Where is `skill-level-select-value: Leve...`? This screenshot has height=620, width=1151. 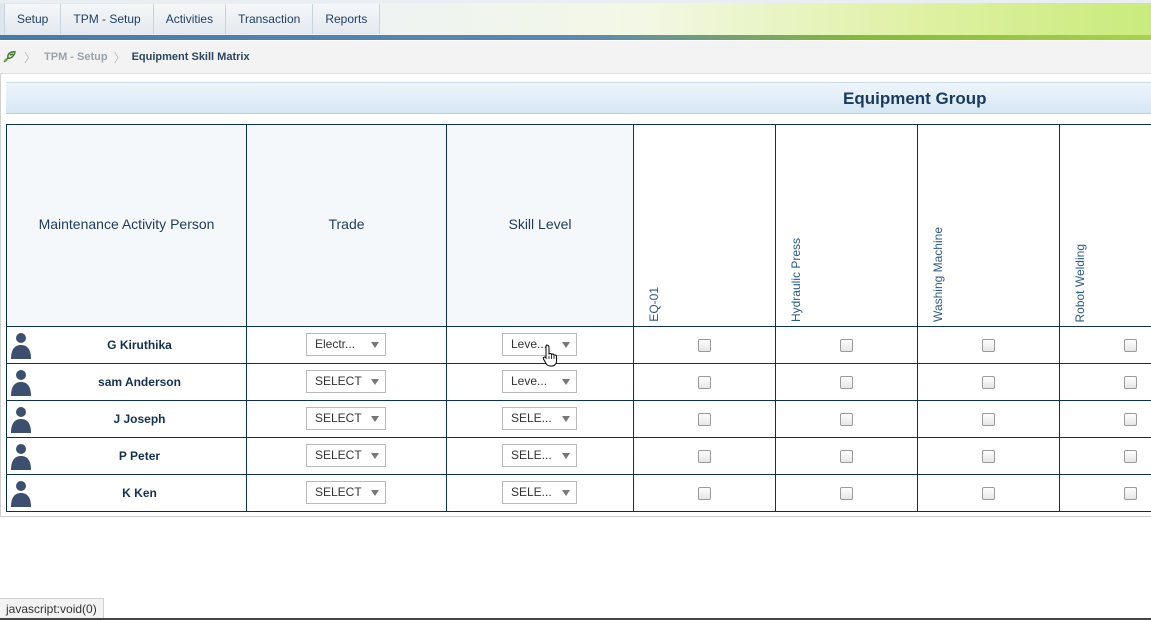
skill-level-select-value: Leve... is located at coordinates (529, 381).